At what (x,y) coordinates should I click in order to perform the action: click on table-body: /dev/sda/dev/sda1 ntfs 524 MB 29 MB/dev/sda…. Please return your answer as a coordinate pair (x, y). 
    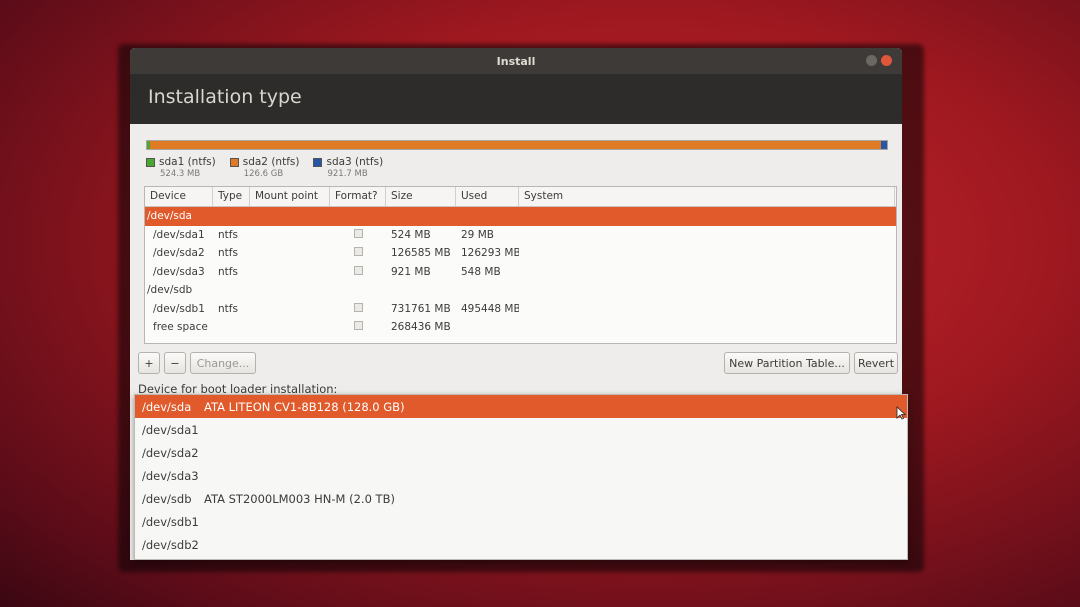
    Looking at the image, I should click on (520, 272).